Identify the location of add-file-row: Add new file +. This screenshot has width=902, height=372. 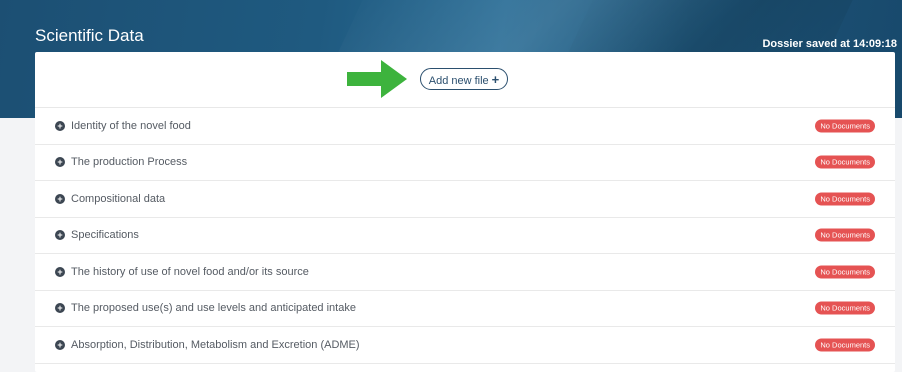
(465, 80).